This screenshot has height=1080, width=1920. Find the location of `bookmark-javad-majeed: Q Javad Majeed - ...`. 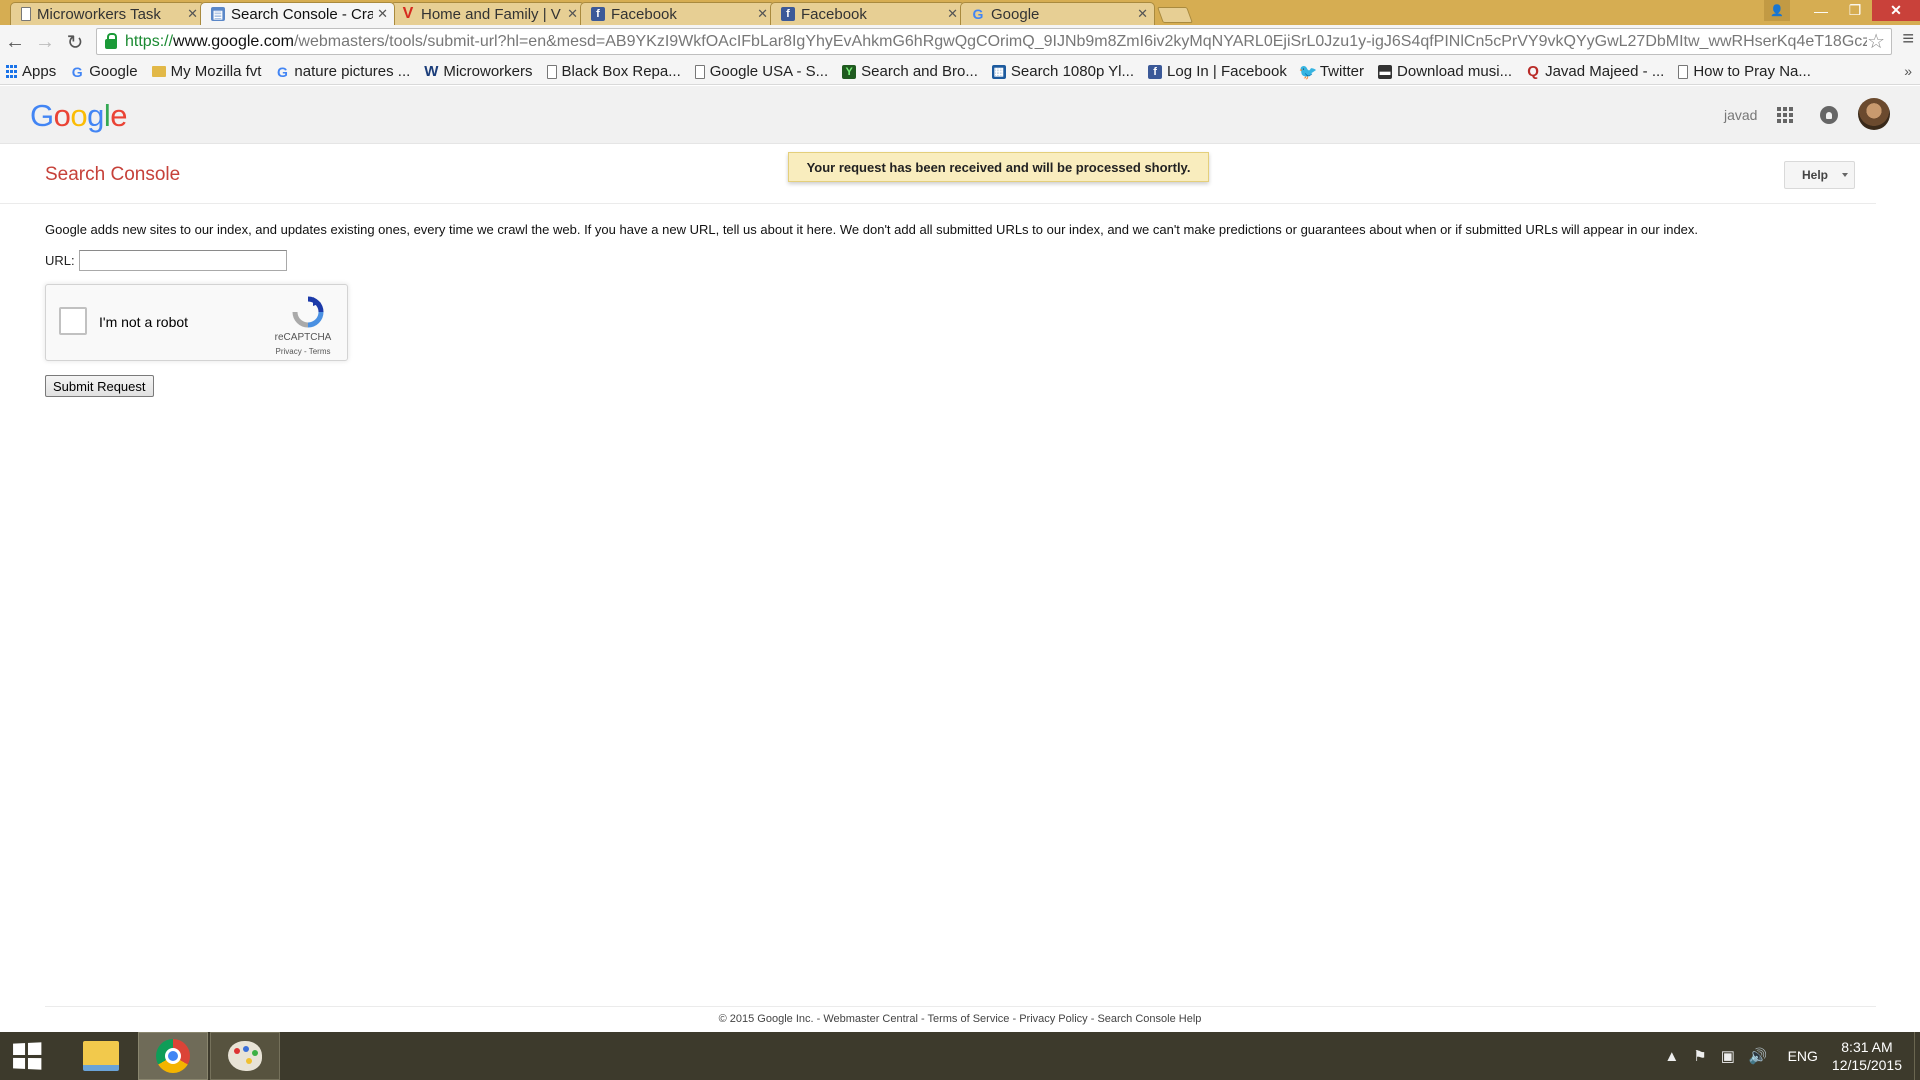

bookmark-javad-majeed: Q Javad Majeed - ... is located at coordinates (1595, 71).